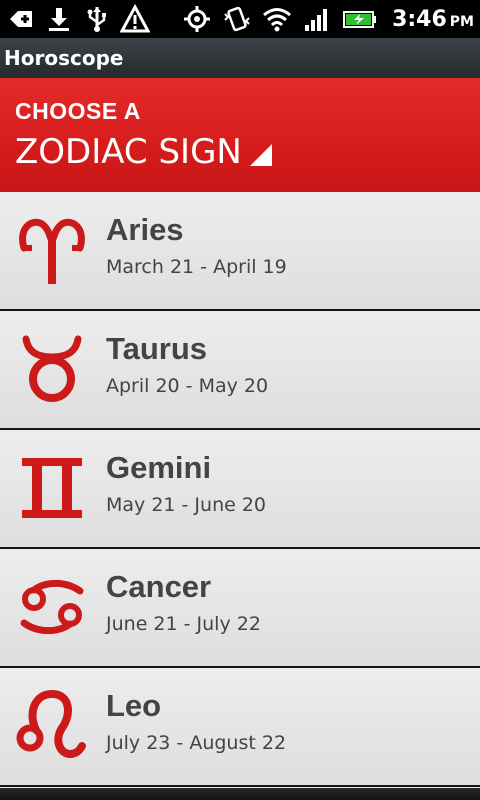 This screenshot has width=480, height=800. Describe the element at coordinates (135, 19) in the screenshot. I see `warning-icon` at that location.